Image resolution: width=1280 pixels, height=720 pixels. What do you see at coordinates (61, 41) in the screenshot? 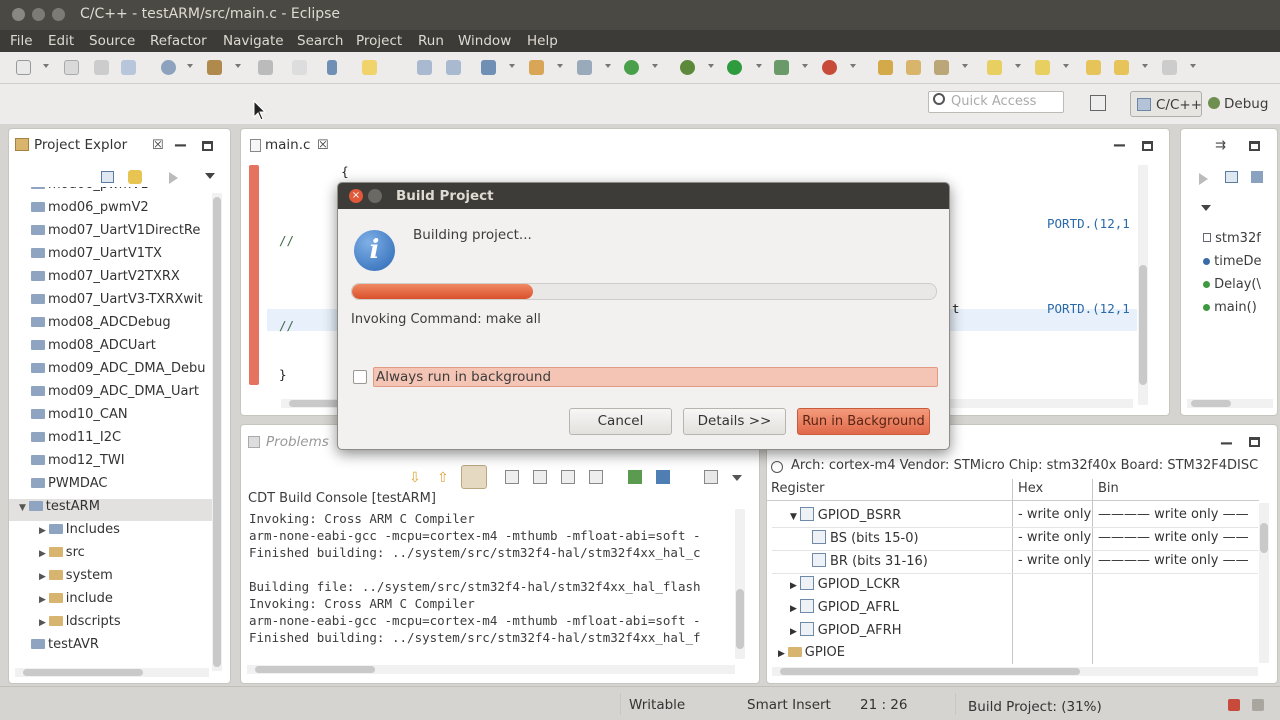
I see `menu-edit: Edit` at bounding box center [61, 41].